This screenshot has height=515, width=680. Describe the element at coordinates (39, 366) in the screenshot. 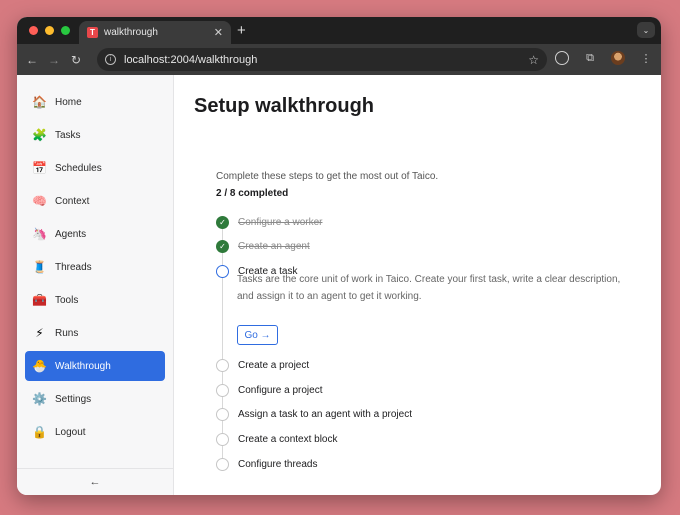

I see `hatching-chick-icon: 🐣` at that location.